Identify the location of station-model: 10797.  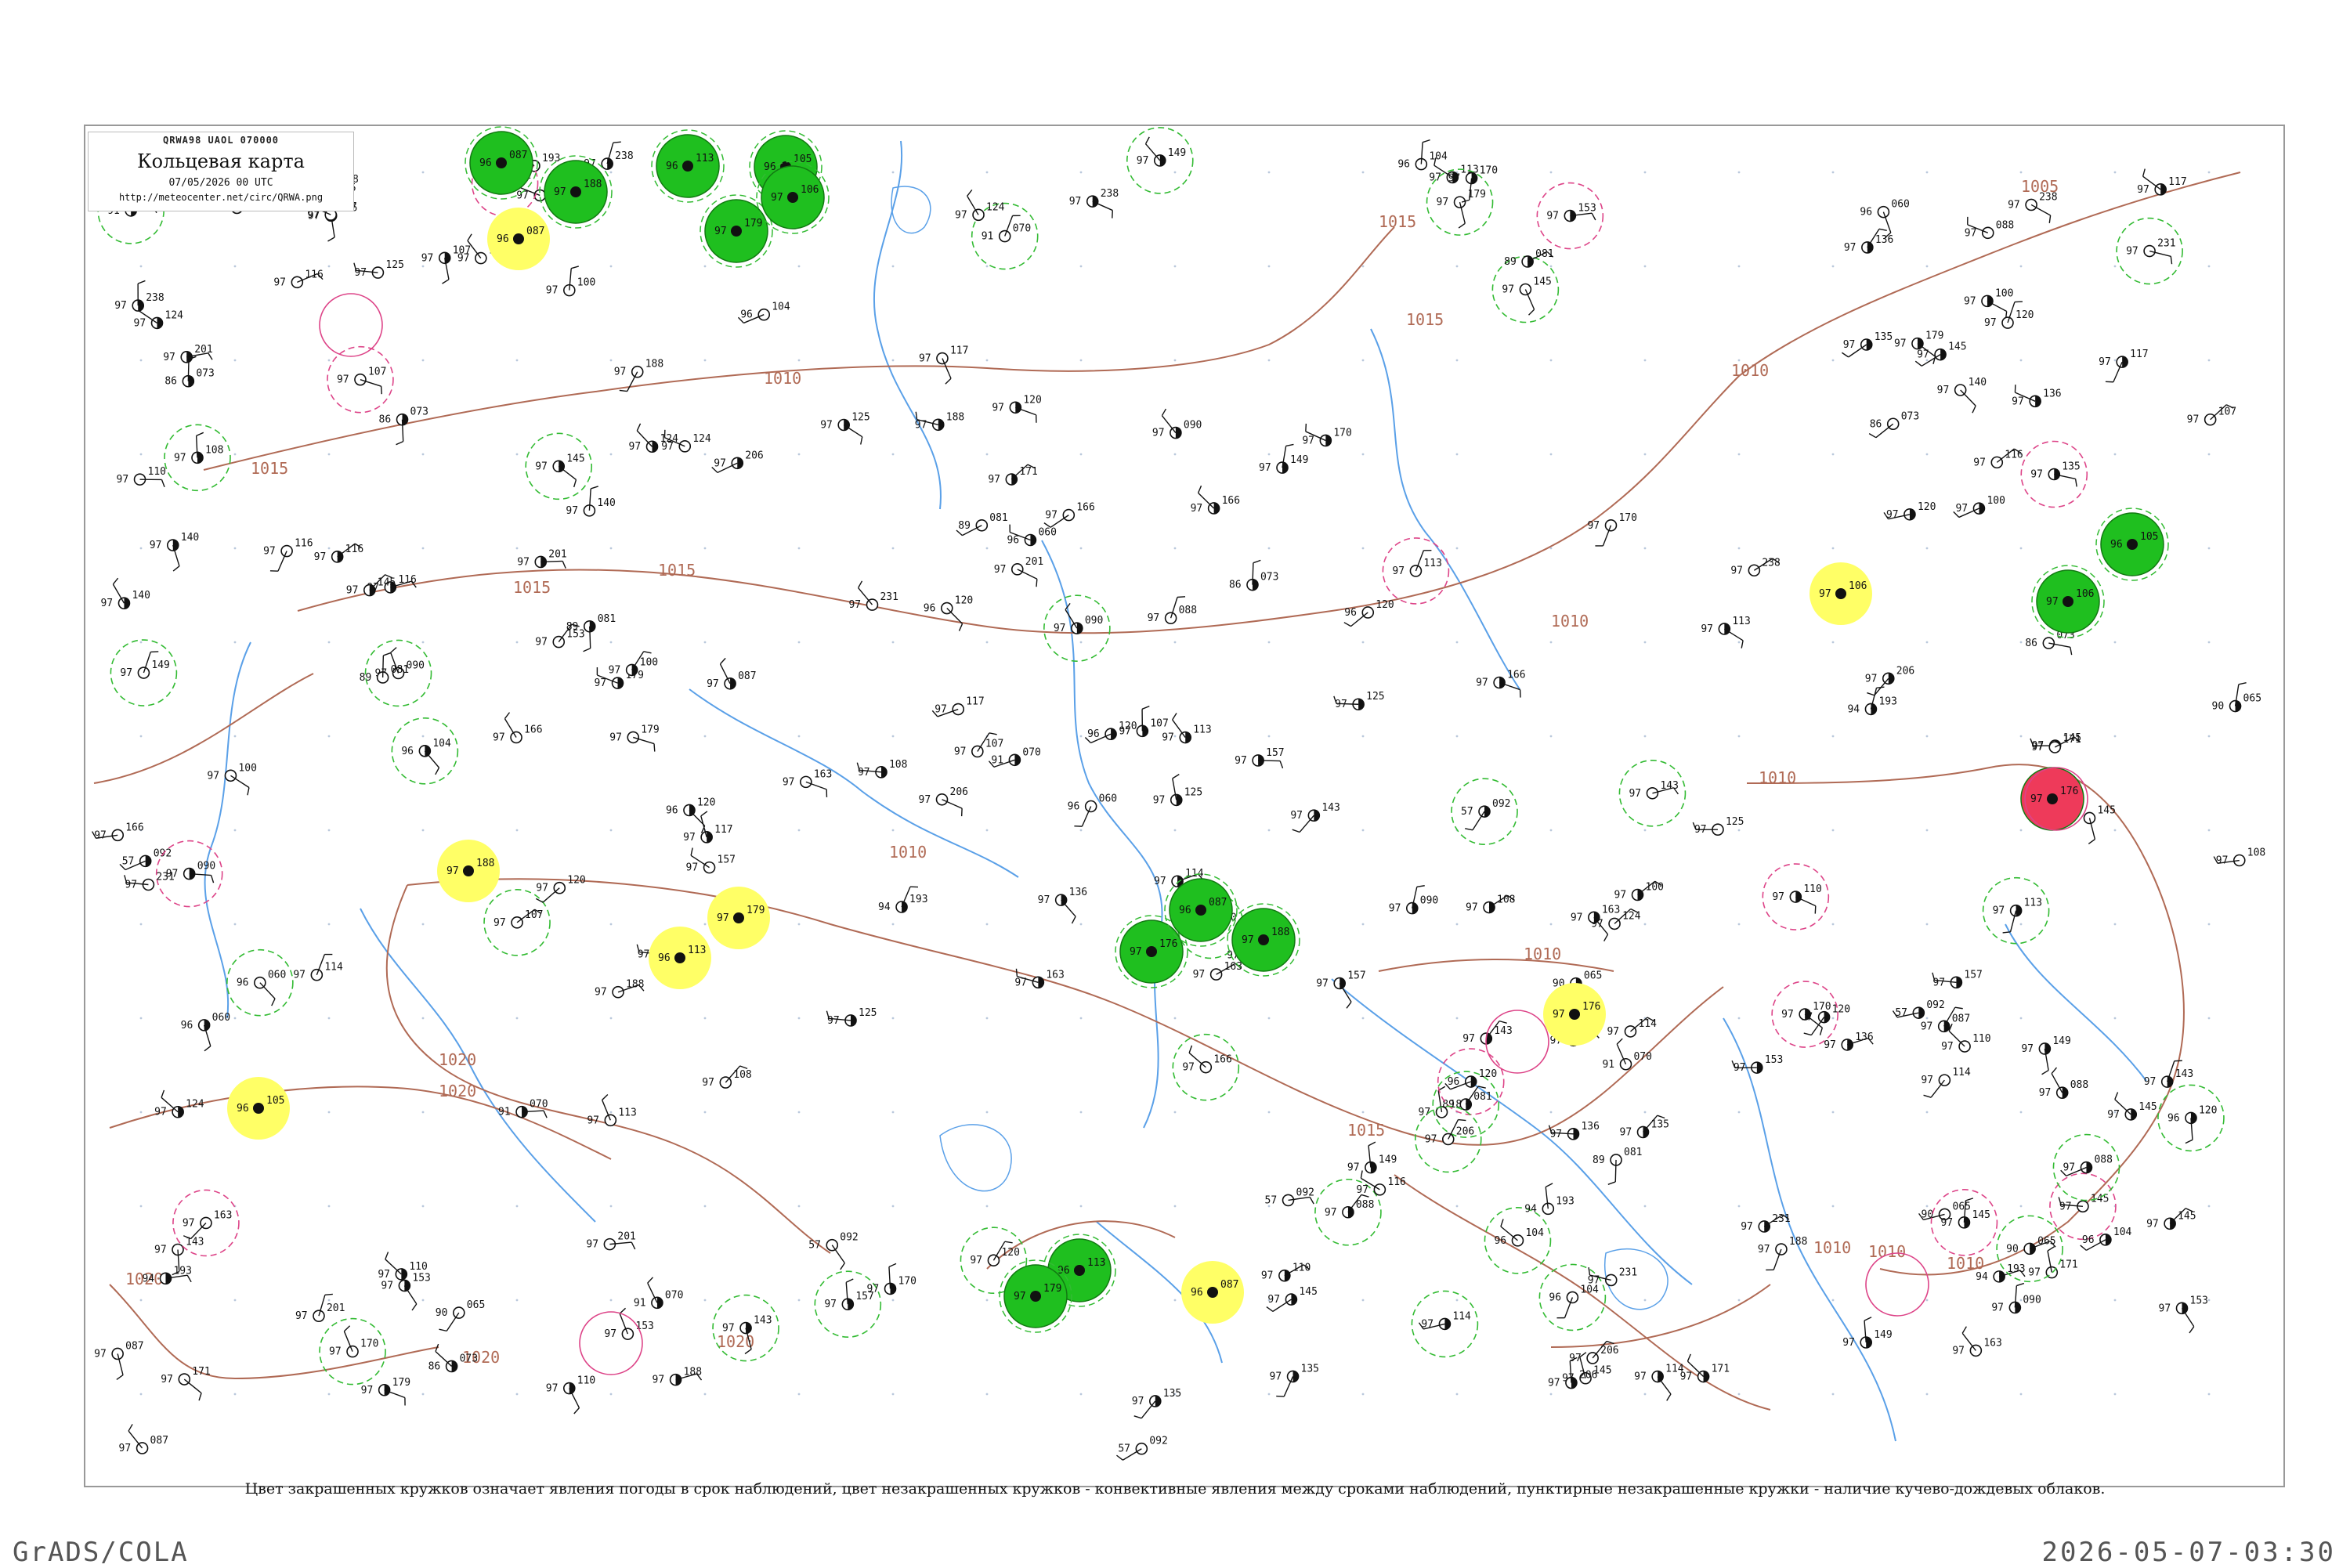
(360, 380).